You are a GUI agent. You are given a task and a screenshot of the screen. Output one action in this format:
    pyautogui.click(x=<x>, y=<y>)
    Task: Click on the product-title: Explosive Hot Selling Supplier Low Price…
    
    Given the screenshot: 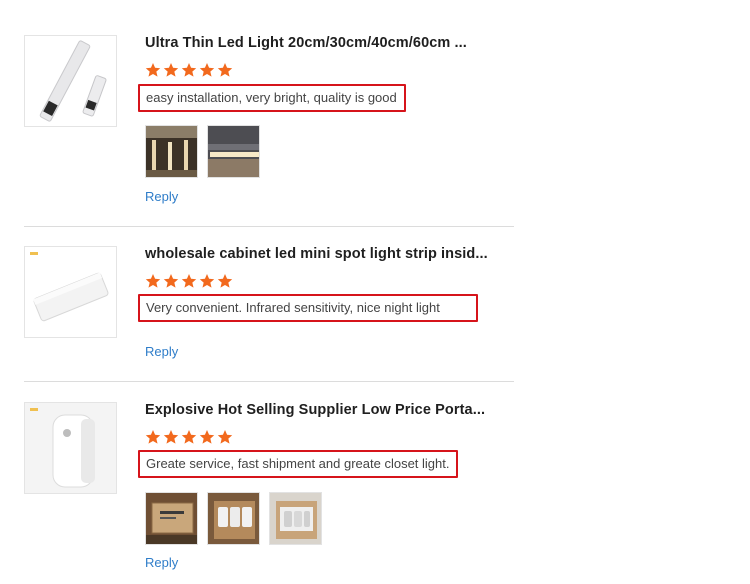 What is the action you would take?
    pyautogui.click(x=315, y=410)
    